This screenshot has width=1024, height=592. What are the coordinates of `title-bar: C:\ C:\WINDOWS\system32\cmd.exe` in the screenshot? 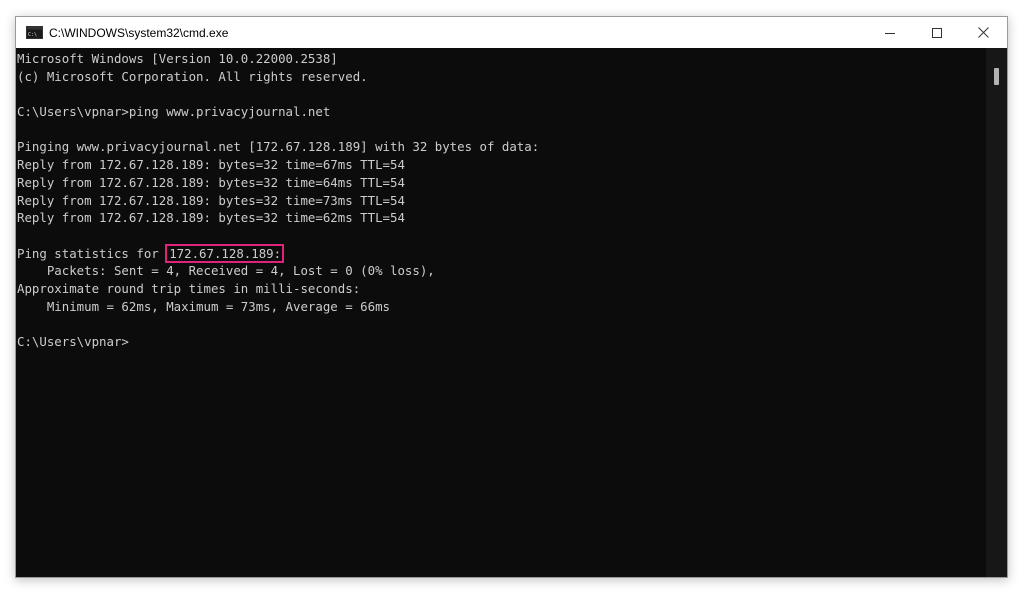 It's located at (511, 32).